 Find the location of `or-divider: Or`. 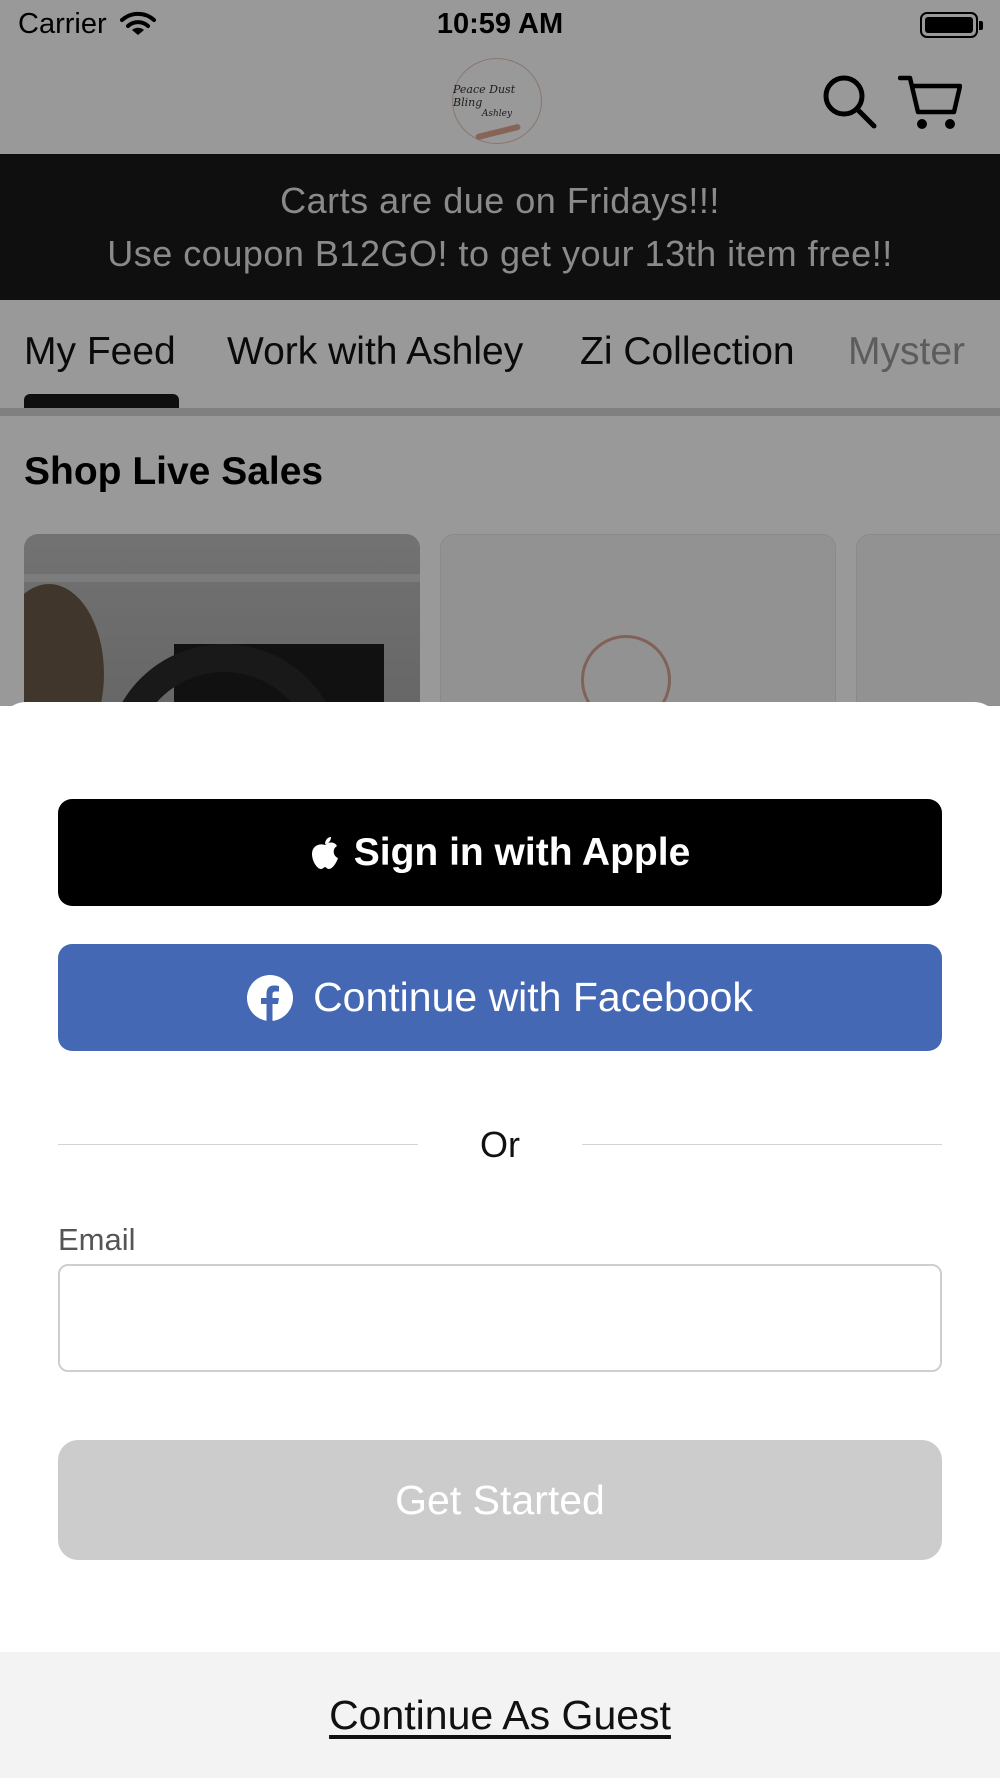

or-divider: Or is located at coordinates (500, 1145).